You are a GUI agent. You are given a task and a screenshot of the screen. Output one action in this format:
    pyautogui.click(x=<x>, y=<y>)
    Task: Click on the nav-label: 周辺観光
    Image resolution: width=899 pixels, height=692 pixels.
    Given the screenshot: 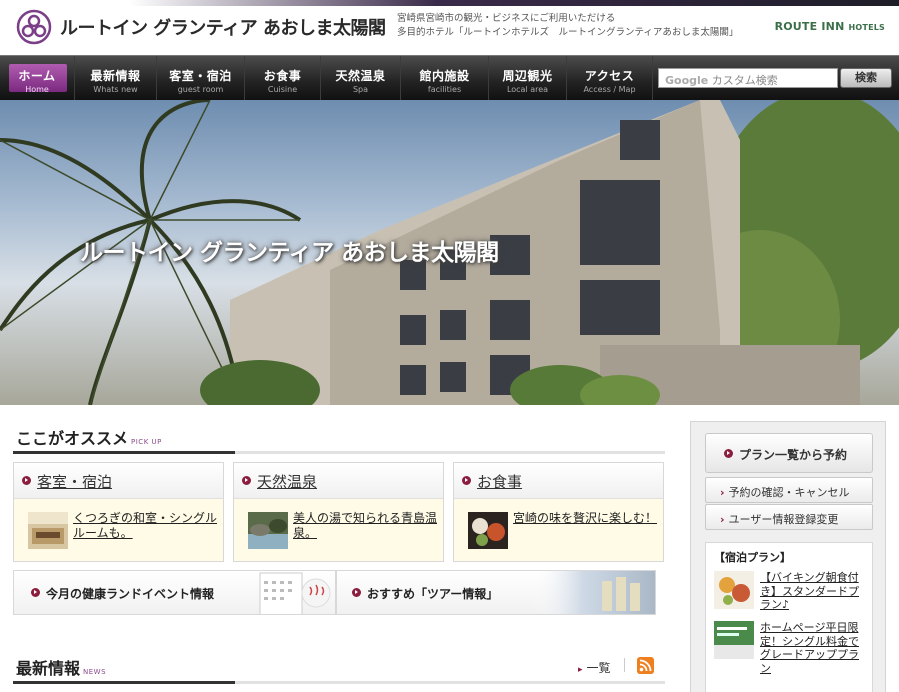 What is the action you would take?
    pyautogui.click(x=527, y=76)
    